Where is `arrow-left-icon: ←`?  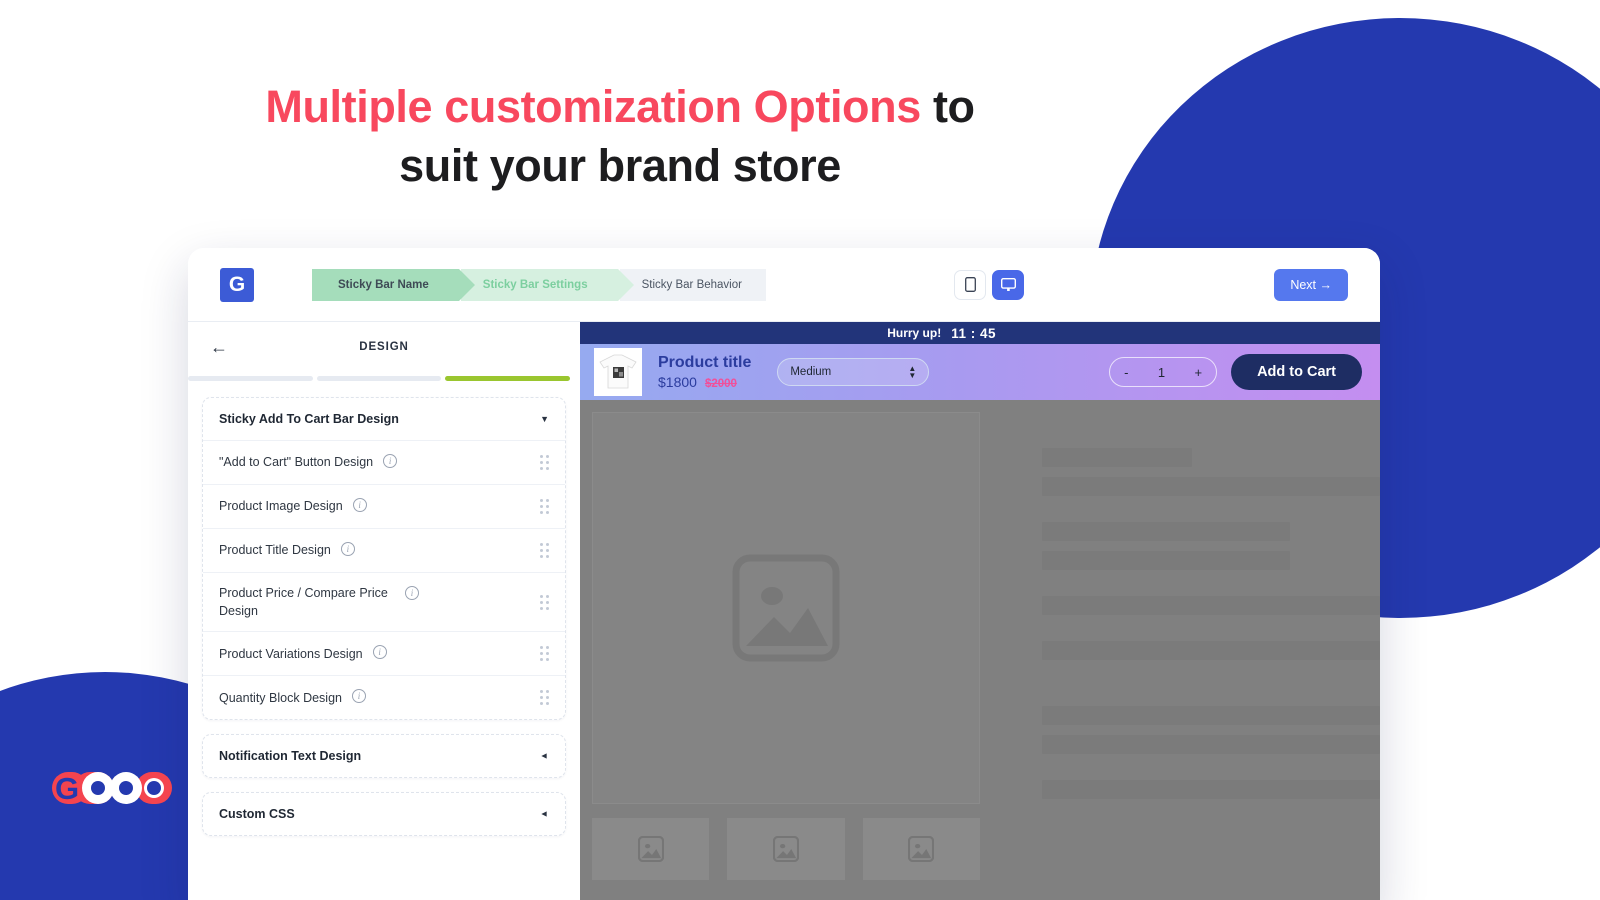
arrow-left-icon: ← is located at coordinates (219, 347).